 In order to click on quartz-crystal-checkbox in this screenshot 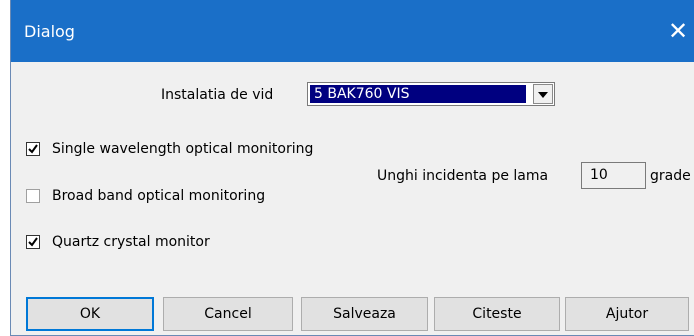, I will do `click(33, 242)`.